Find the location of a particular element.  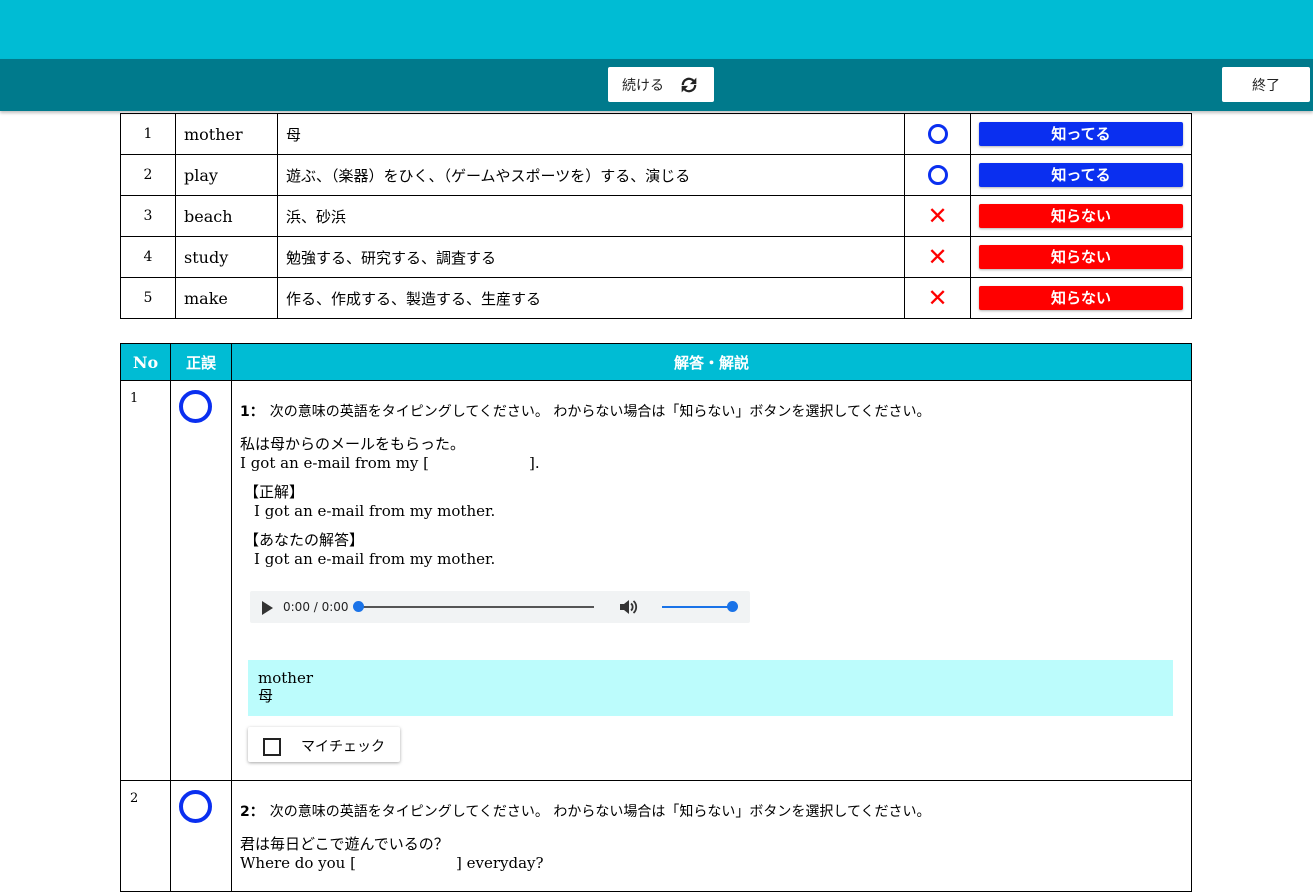

table-row: 1 mother 母 知ってる is located at coordinates (656, 134).